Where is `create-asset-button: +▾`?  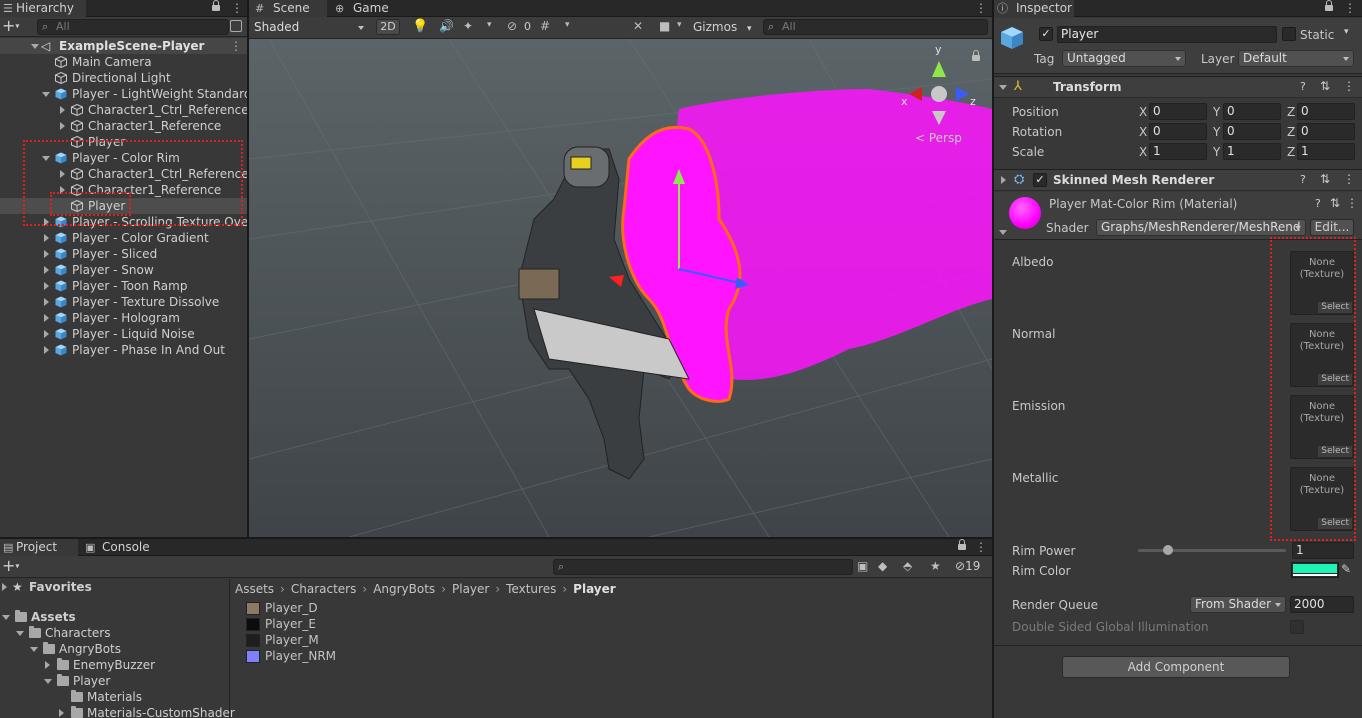
create-asset-button: +▾ is located at coordinates (10, 566).